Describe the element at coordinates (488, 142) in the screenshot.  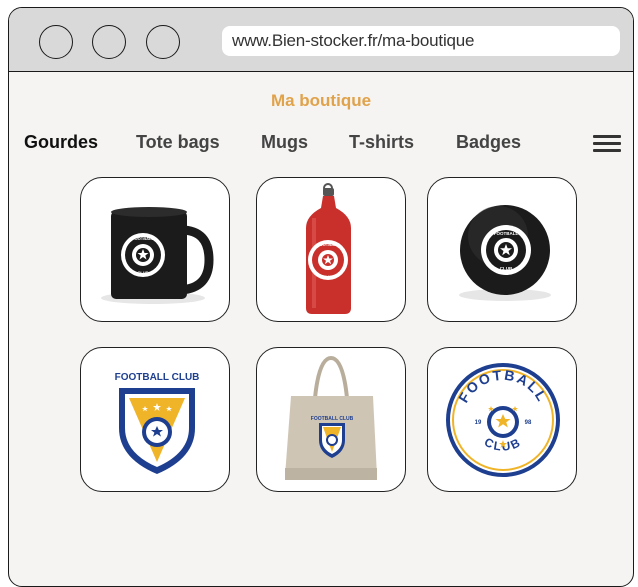
I see `nav-item-badges: Badges` at that location.